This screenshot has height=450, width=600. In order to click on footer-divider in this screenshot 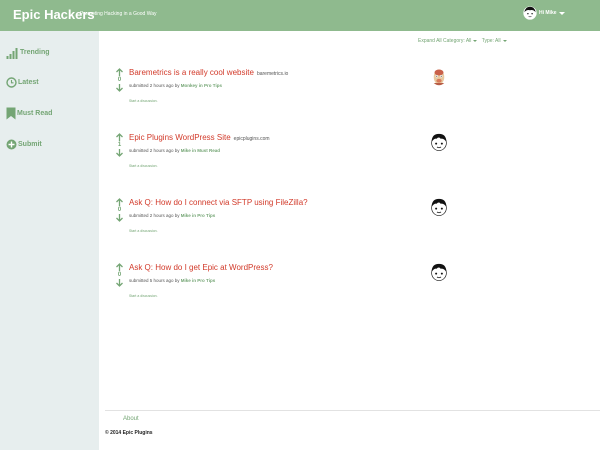, I will do `click(352, 410)`.